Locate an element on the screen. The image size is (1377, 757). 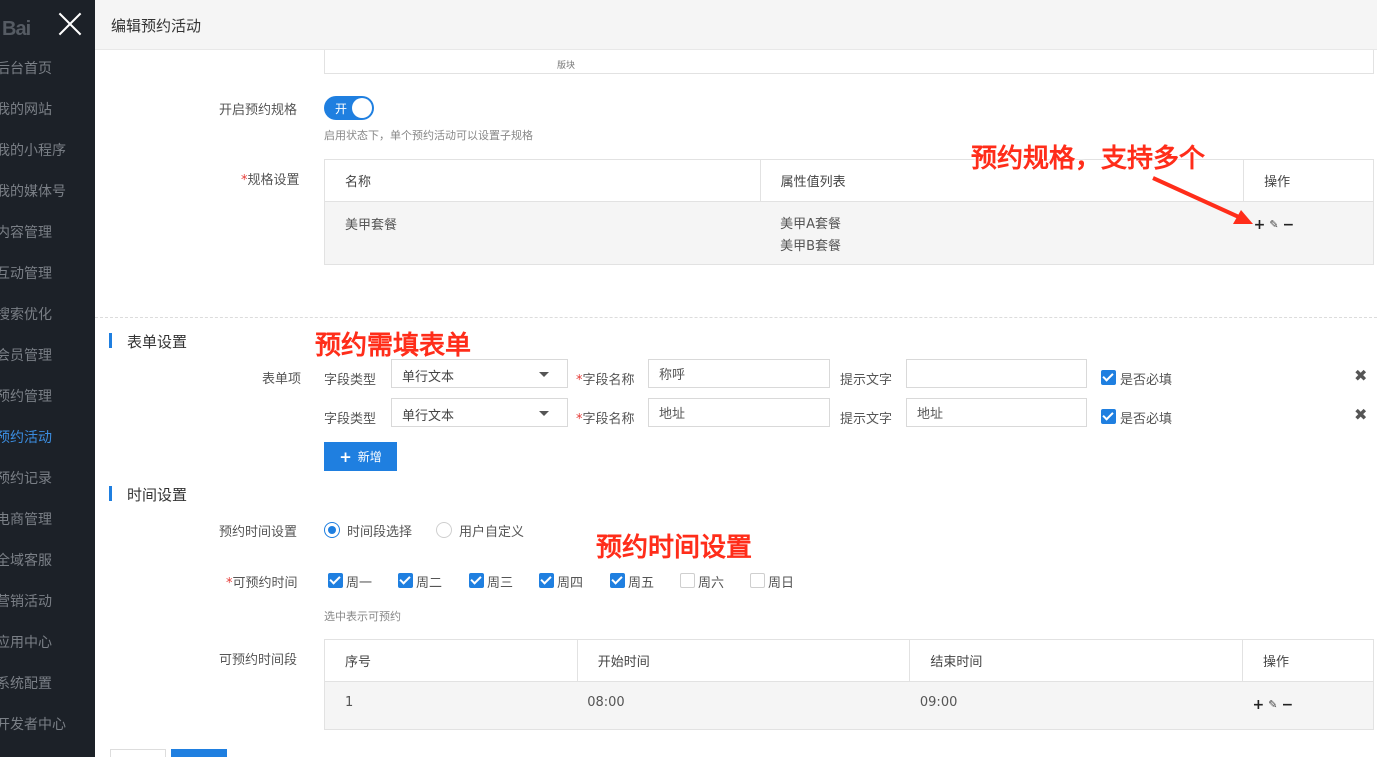
switch-knob is located at coordinates (362, 108).